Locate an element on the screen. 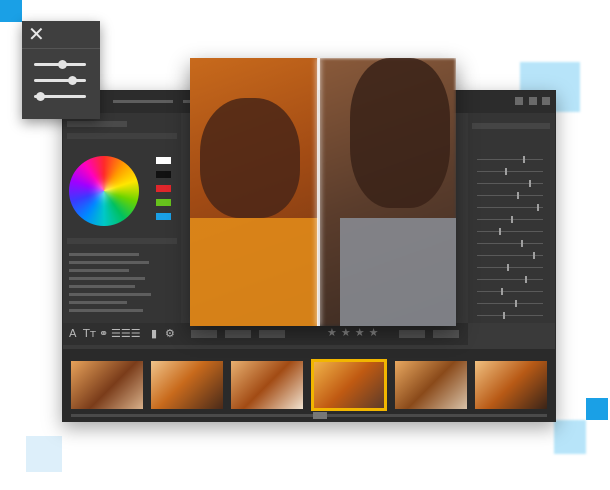 The image size is (610, 490). maximize-button is located at coordinates (533, 101).